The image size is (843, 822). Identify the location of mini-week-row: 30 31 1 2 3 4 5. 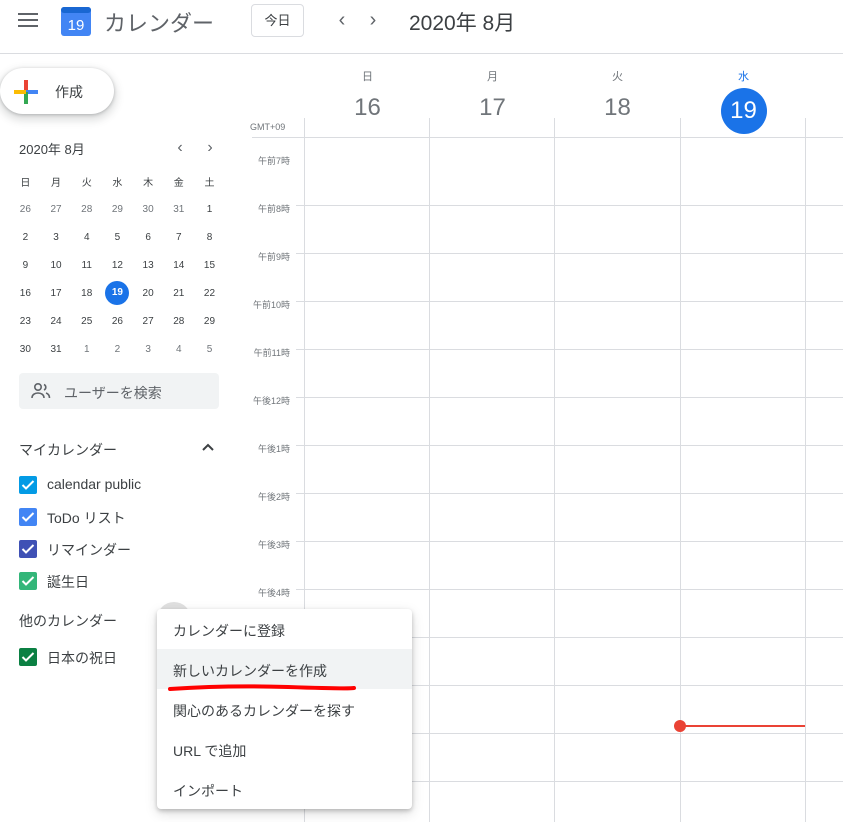
(117, 349).